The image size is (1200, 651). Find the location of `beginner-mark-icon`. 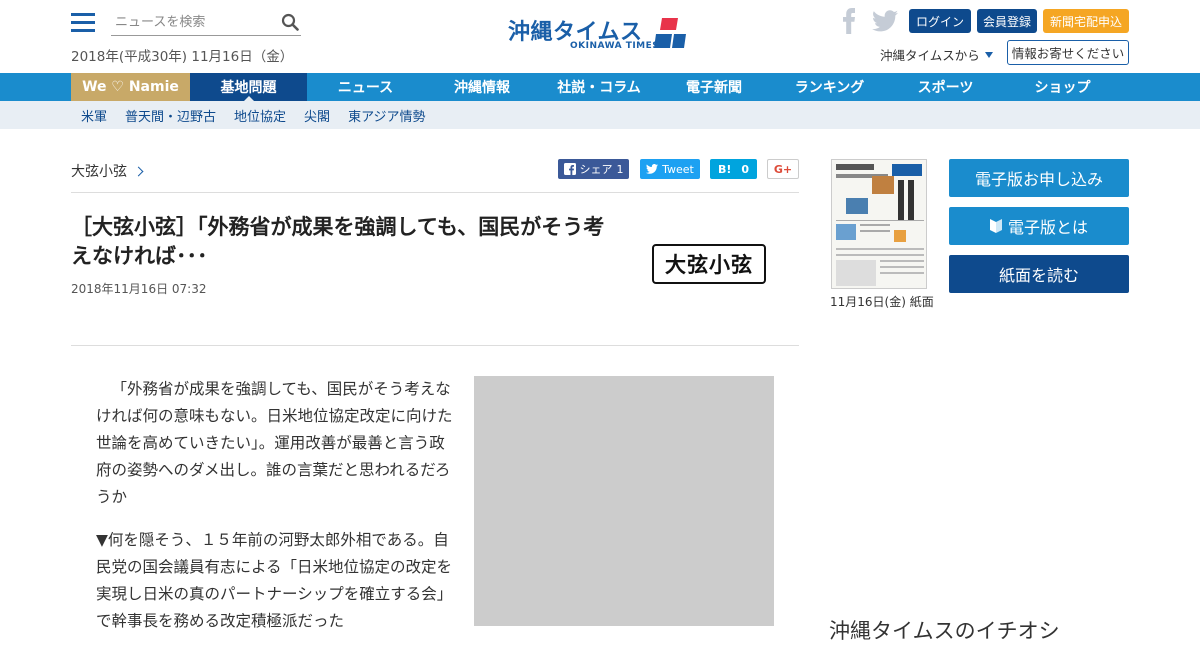

beginner-mark-icon is located at coordinates (995, 226).